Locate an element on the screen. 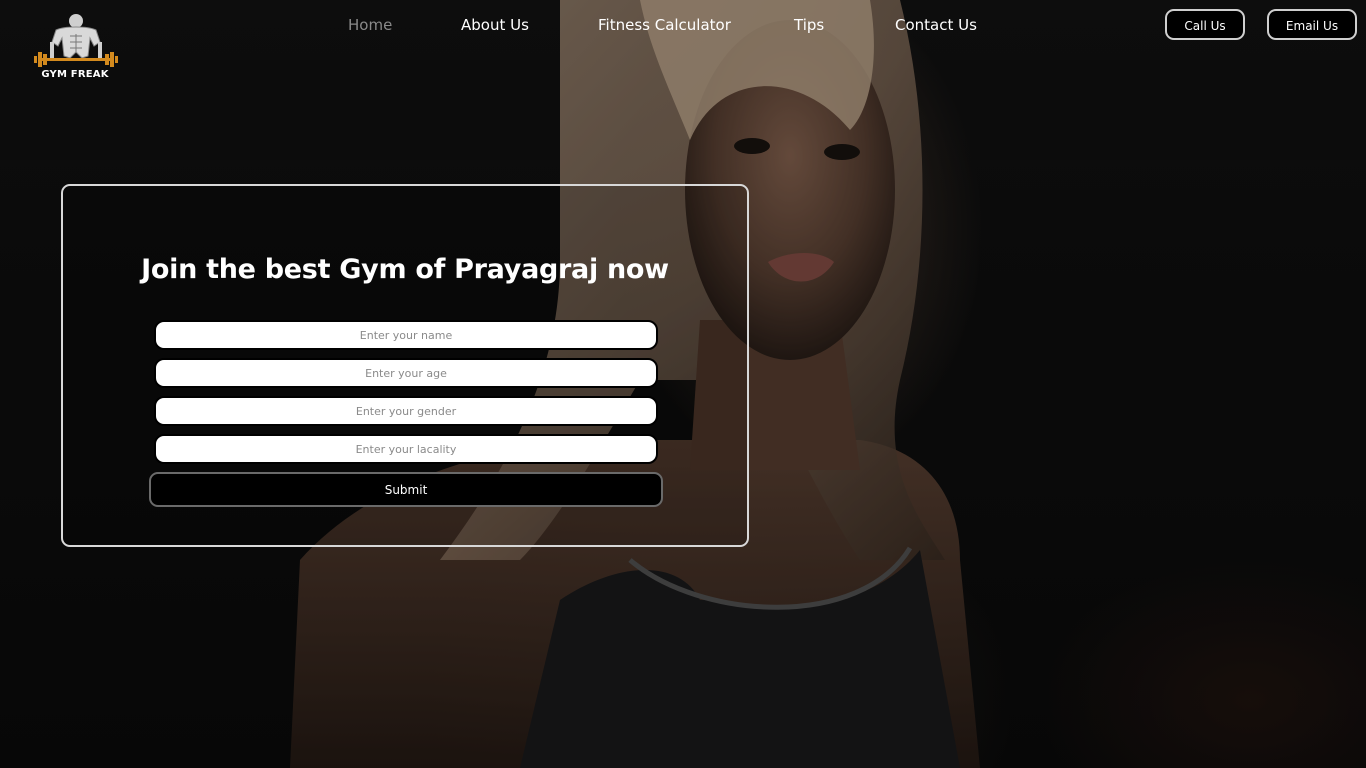 This screenshot has height=768, width=1366. age-input is located at coordinates (406, 373).